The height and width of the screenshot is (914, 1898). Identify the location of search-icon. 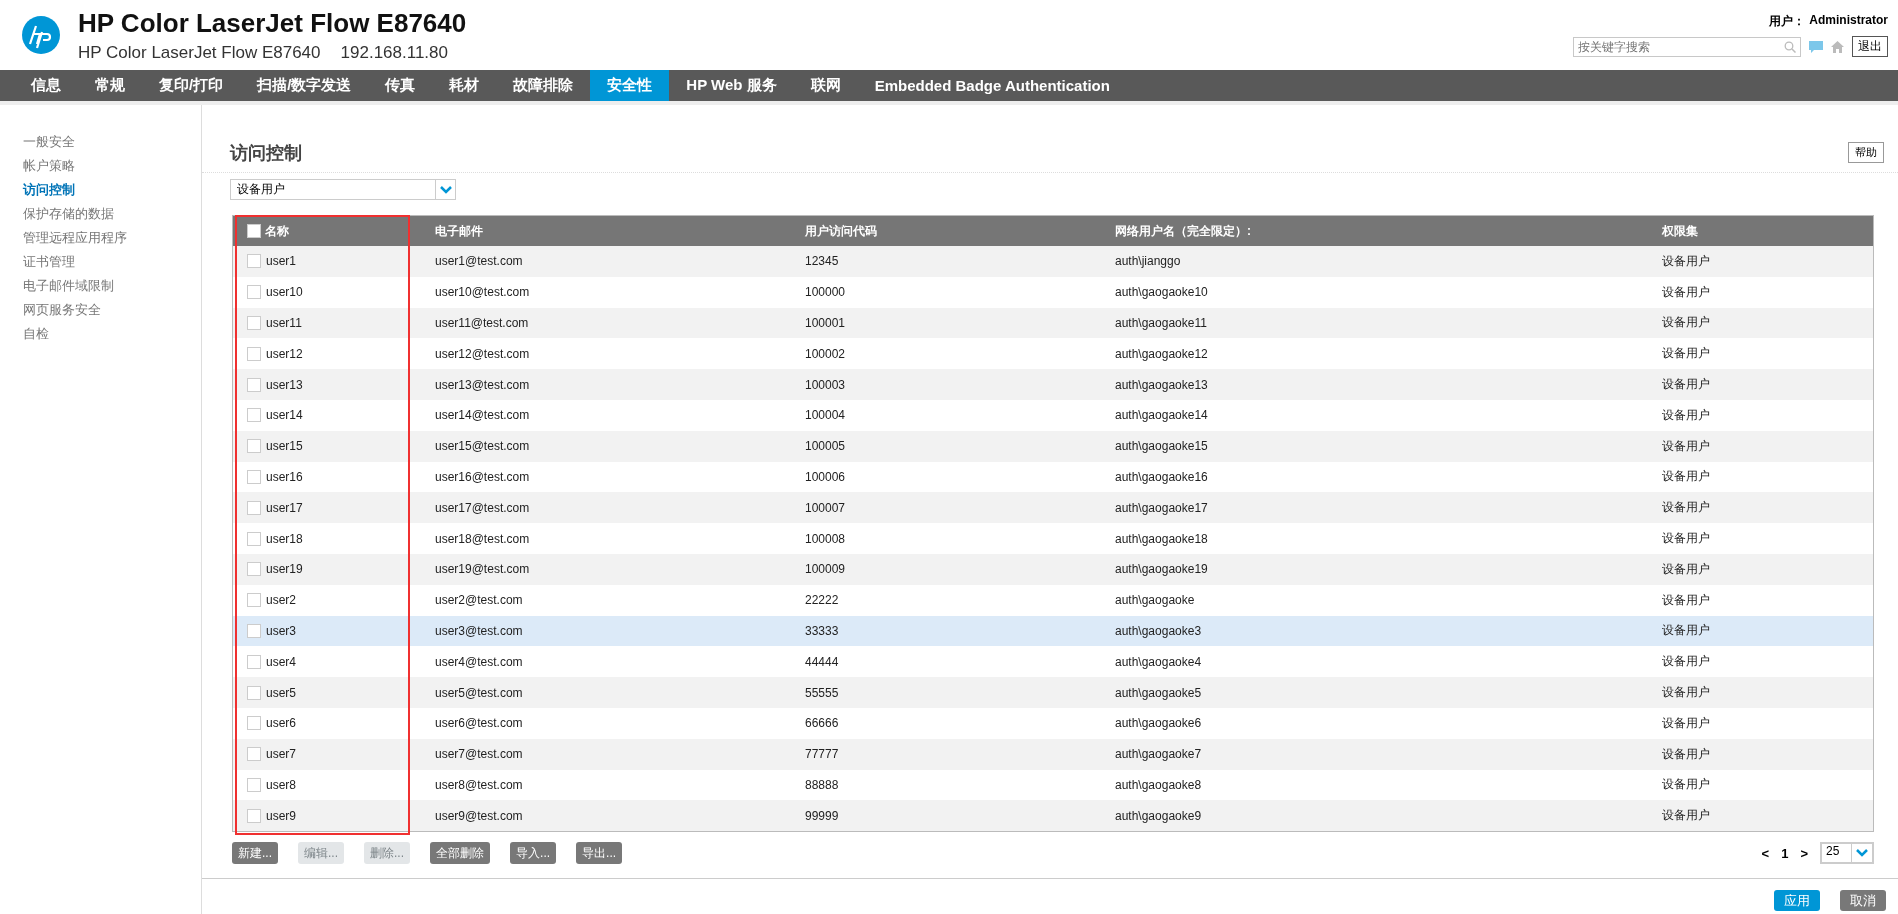
(1790, 46).